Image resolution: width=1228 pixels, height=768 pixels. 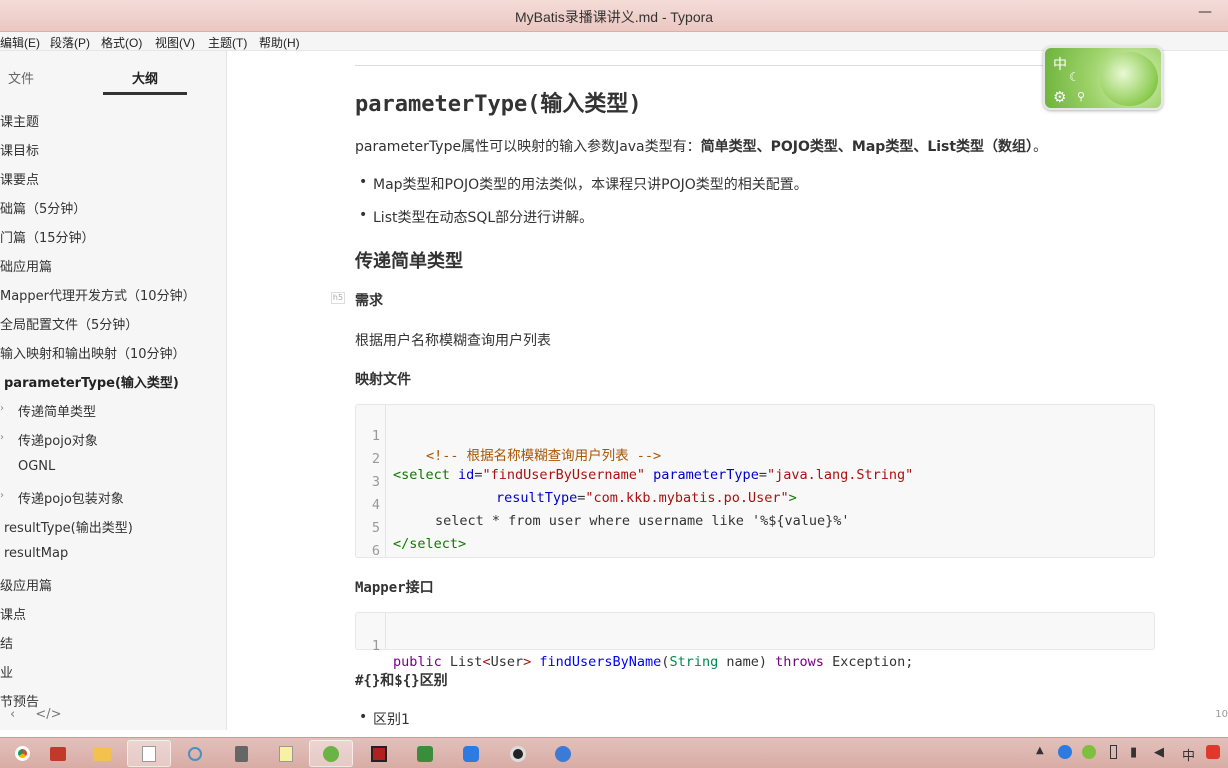 I want to click on heading-parametertype: parameterType(输入类型), so click(x=498, y=104).